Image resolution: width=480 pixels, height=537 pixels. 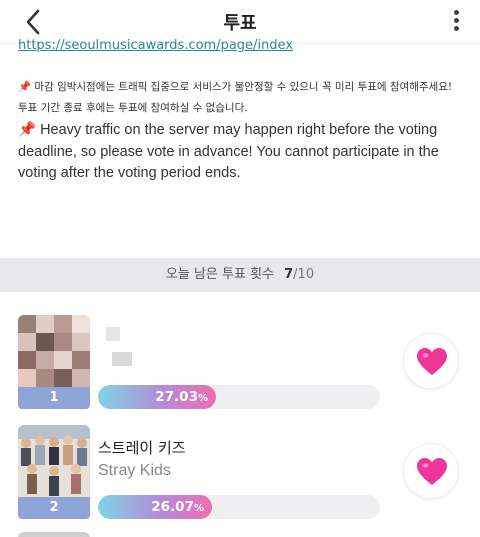 What do you see at coordinates (289, 274) in the screenshot?
I see `remaining-votes-count: 7` at bounding box center [289, 274].